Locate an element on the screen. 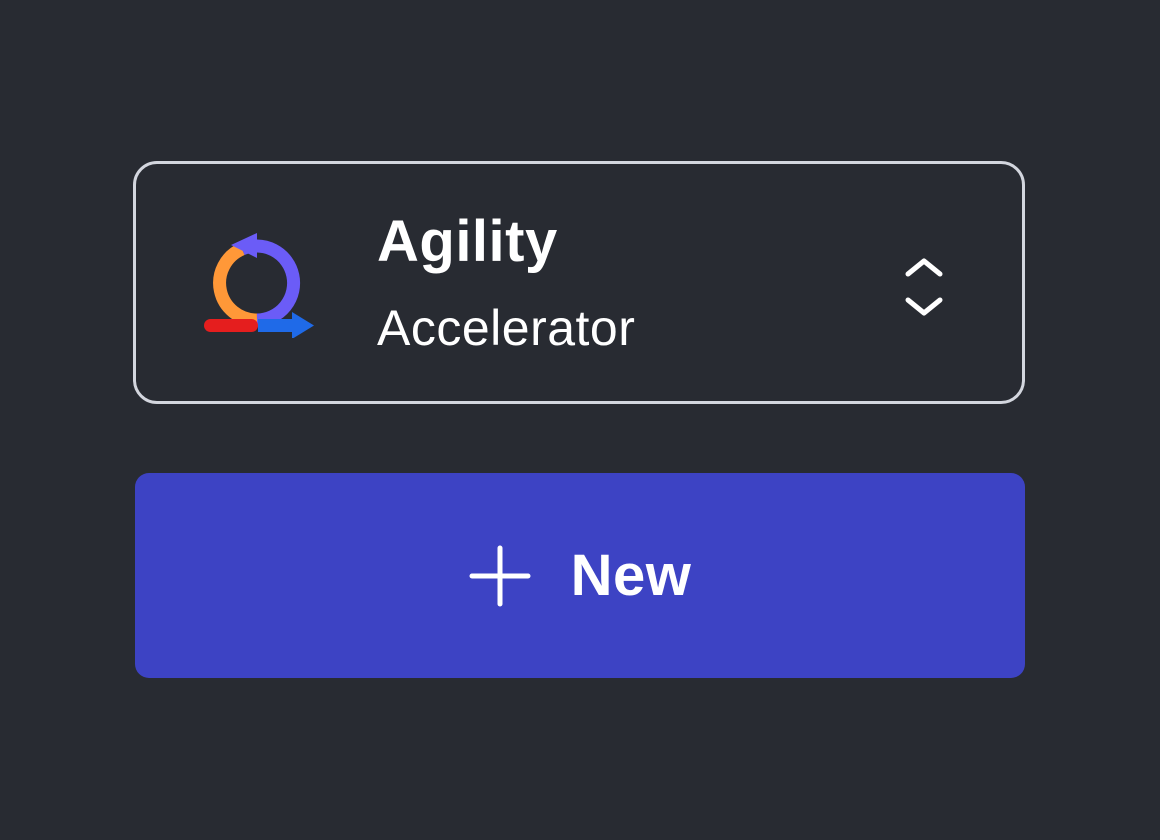 The height and width of the screenshot is (840, 1160). agility-cycle-logo-icon is located at coordinates (259, 283).